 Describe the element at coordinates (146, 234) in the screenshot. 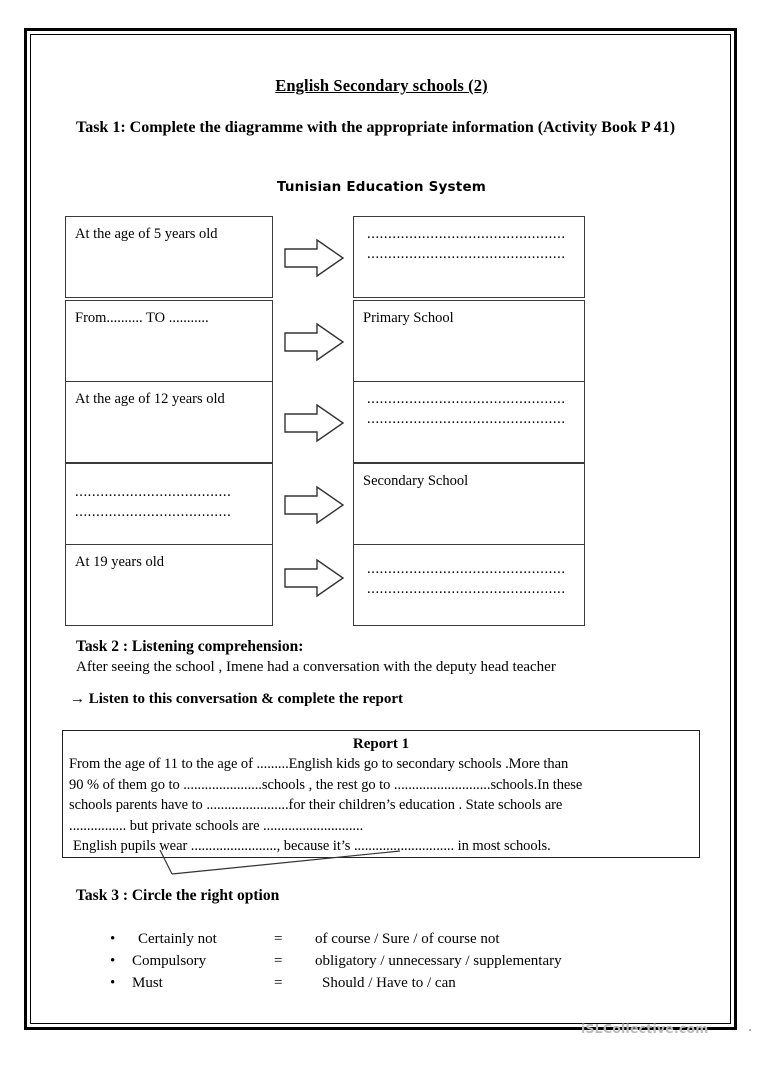

I see `diagram-left-text: At the age of 5 years old` at that location.